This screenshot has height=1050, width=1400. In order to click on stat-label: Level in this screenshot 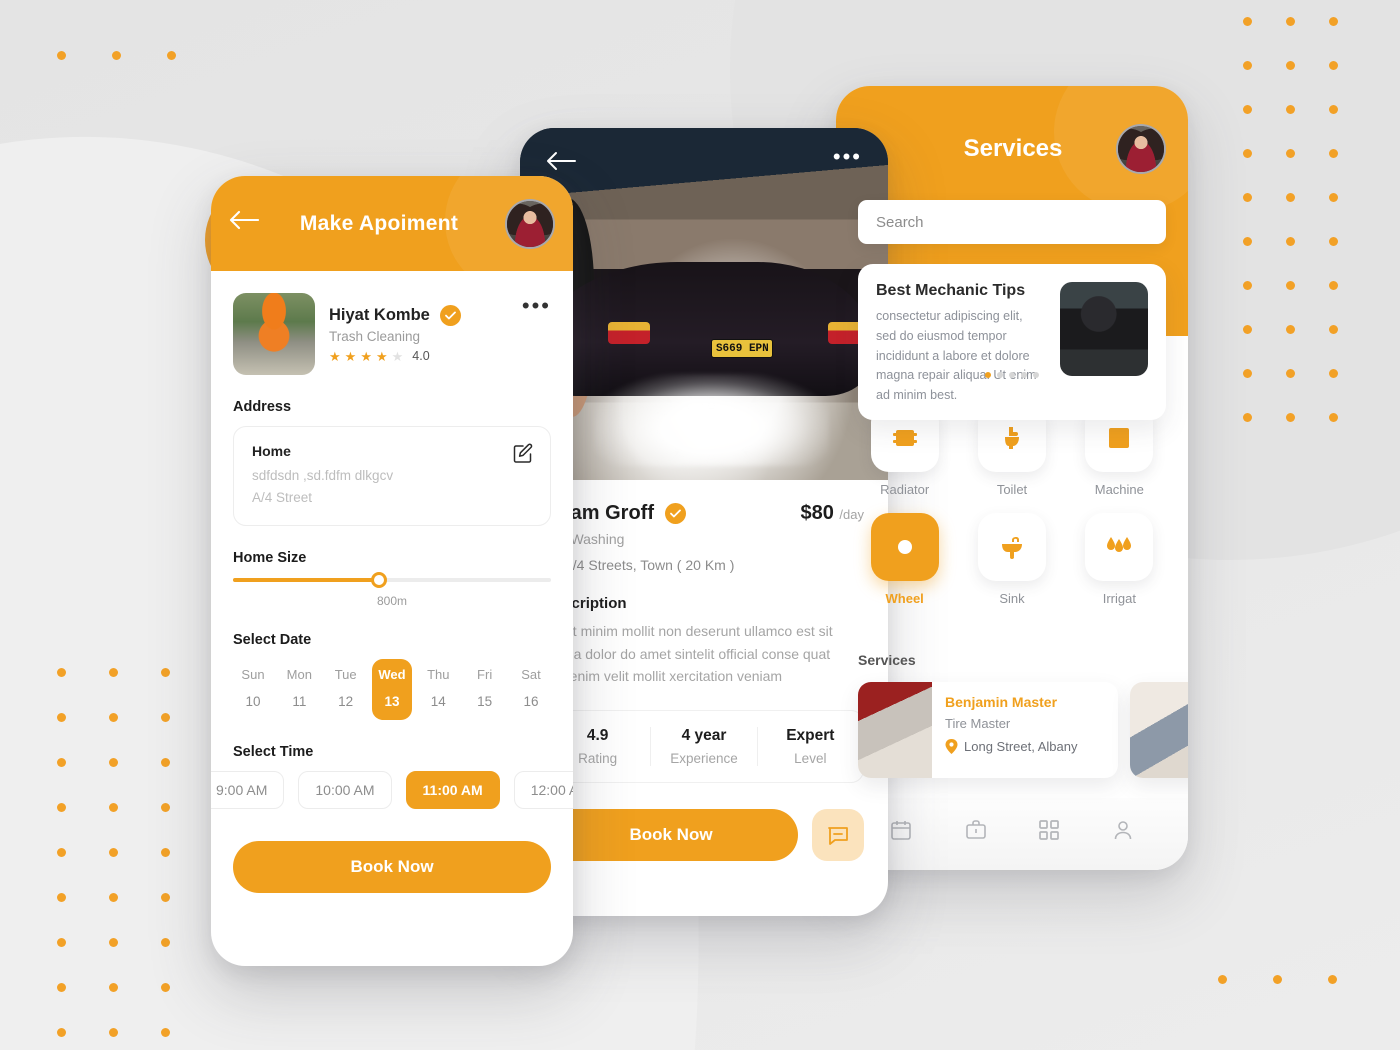, I will do `click(810, 759)`.